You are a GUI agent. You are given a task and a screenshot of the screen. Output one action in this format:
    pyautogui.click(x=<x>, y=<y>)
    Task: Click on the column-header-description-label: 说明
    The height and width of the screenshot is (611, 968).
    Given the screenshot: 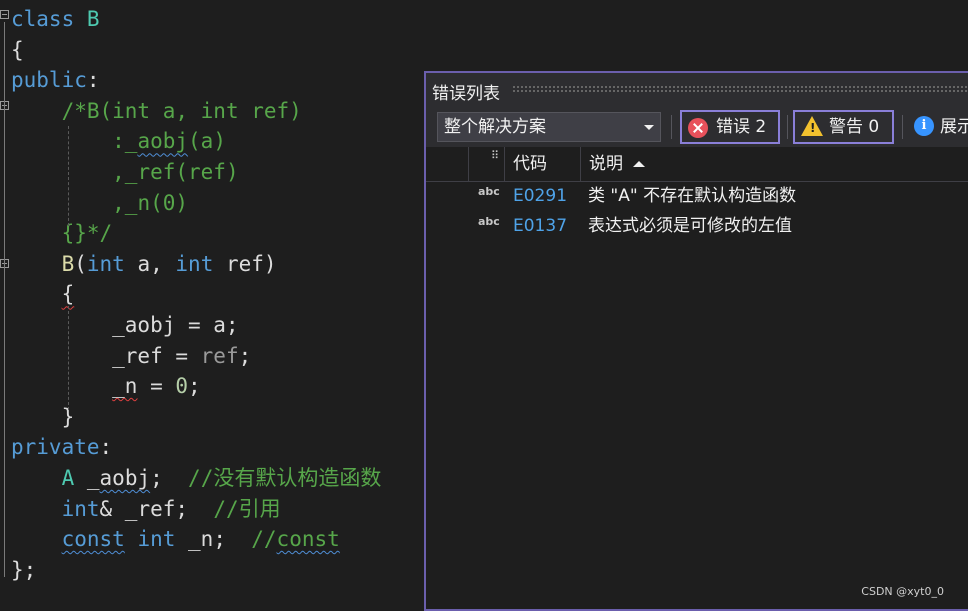 What is the action you would take?
    pyautogui.click(x=606, y=164)
    